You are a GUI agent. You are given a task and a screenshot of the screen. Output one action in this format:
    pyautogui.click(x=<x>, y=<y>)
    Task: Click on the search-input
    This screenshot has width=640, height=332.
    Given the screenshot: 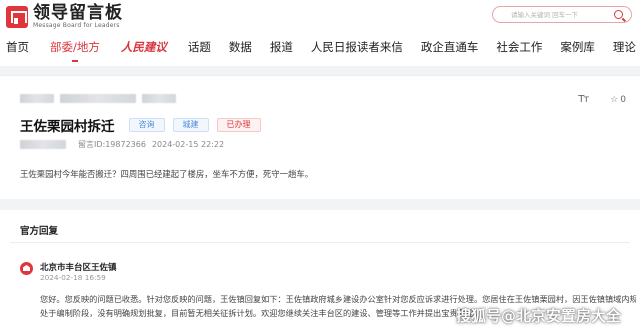 What is the action you would take?
    pyautogui.click(x=561, y=14)
    